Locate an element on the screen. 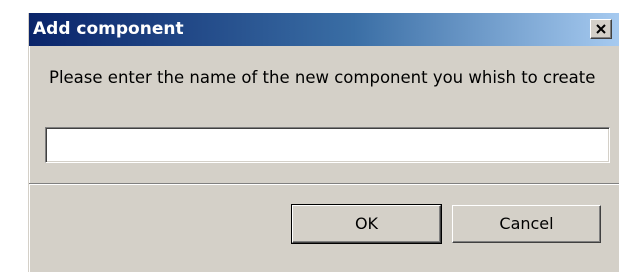  close-icon is located at coordinates (601, 29).